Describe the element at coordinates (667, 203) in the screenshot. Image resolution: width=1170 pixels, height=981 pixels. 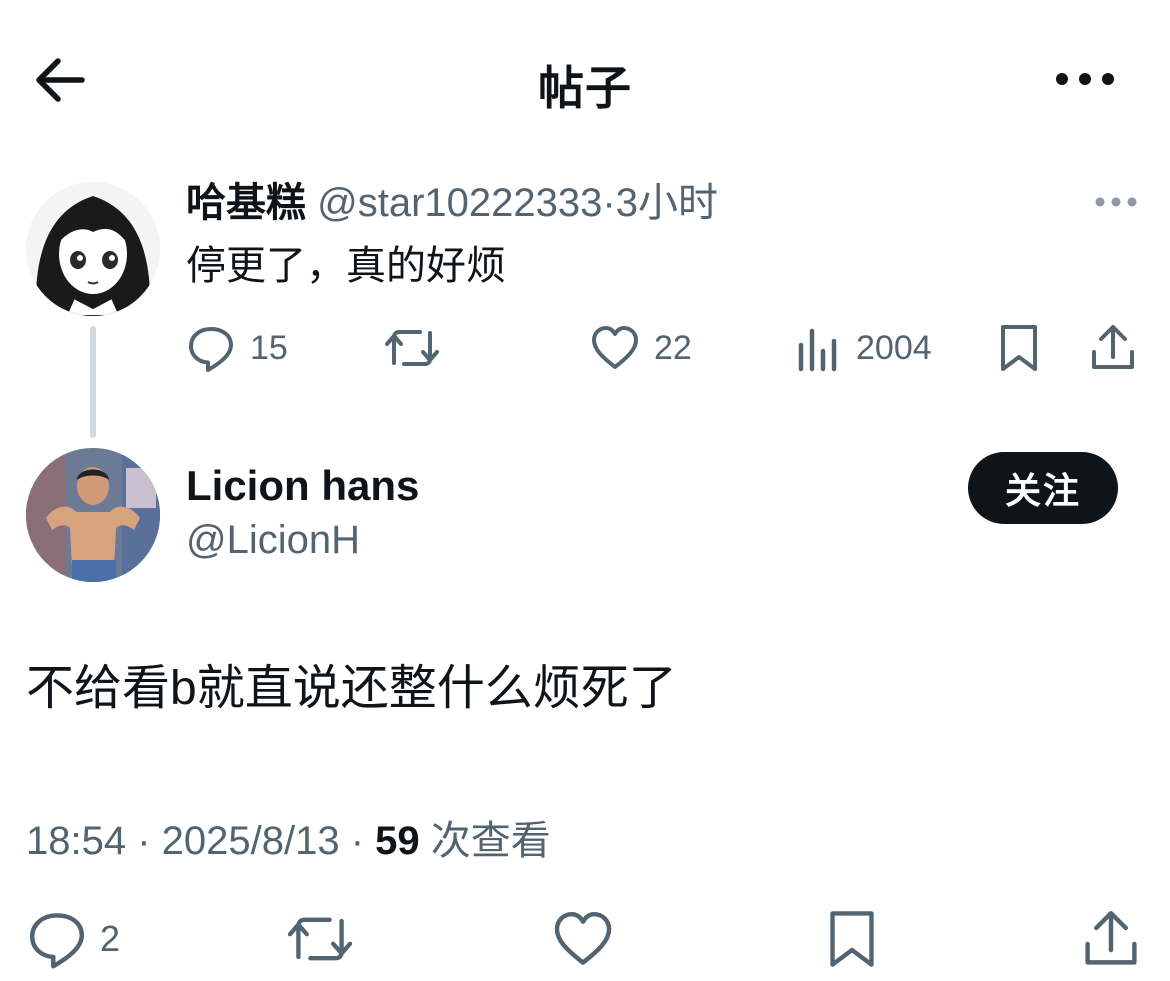
I see `tweet-time: 3小时` at that location.